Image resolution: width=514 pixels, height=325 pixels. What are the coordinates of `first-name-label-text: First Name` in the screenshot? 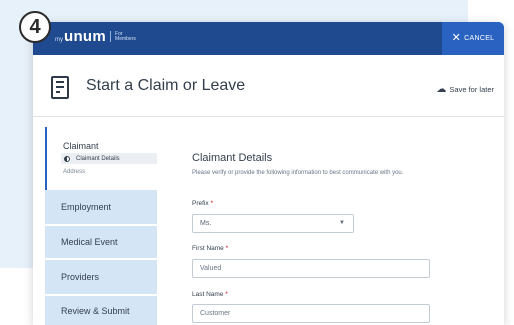 It's located at (208, 248).